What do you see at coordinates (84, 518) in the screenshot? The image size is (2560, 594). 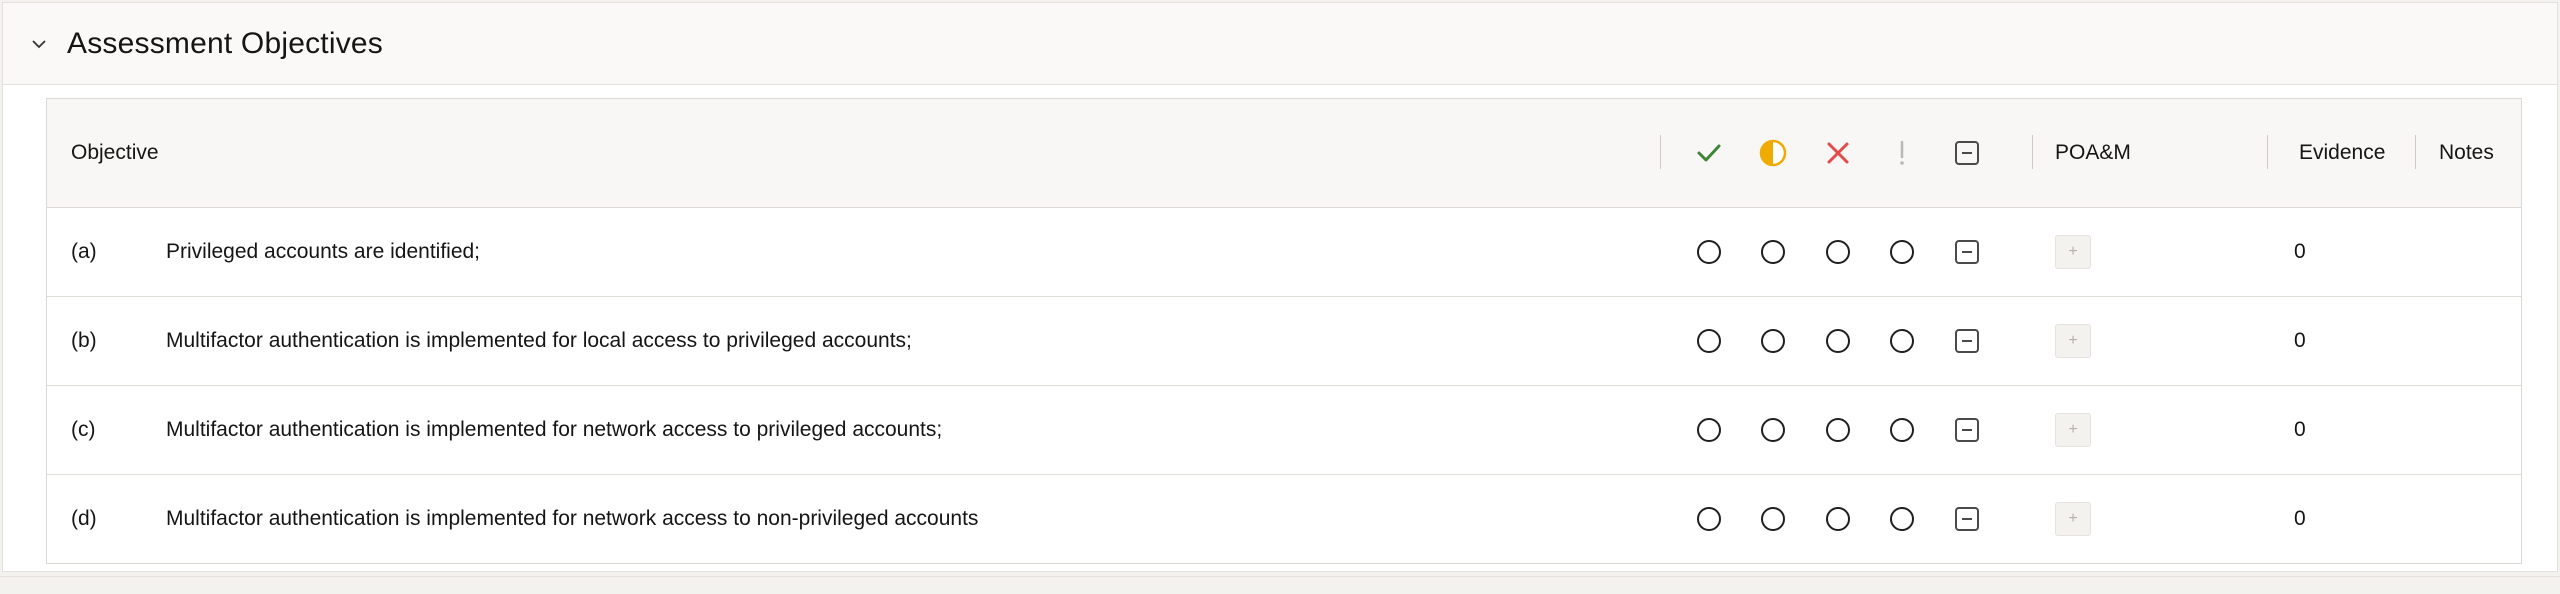 I see `objective-id: (d)` at bounding box center [84, 518].